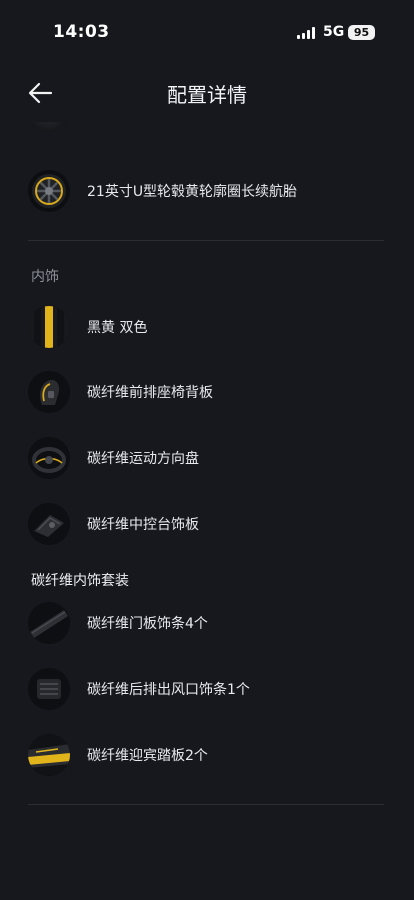 The image size is (414, 900). I want to click on air-vent-thumbnail, so click(49, 689).